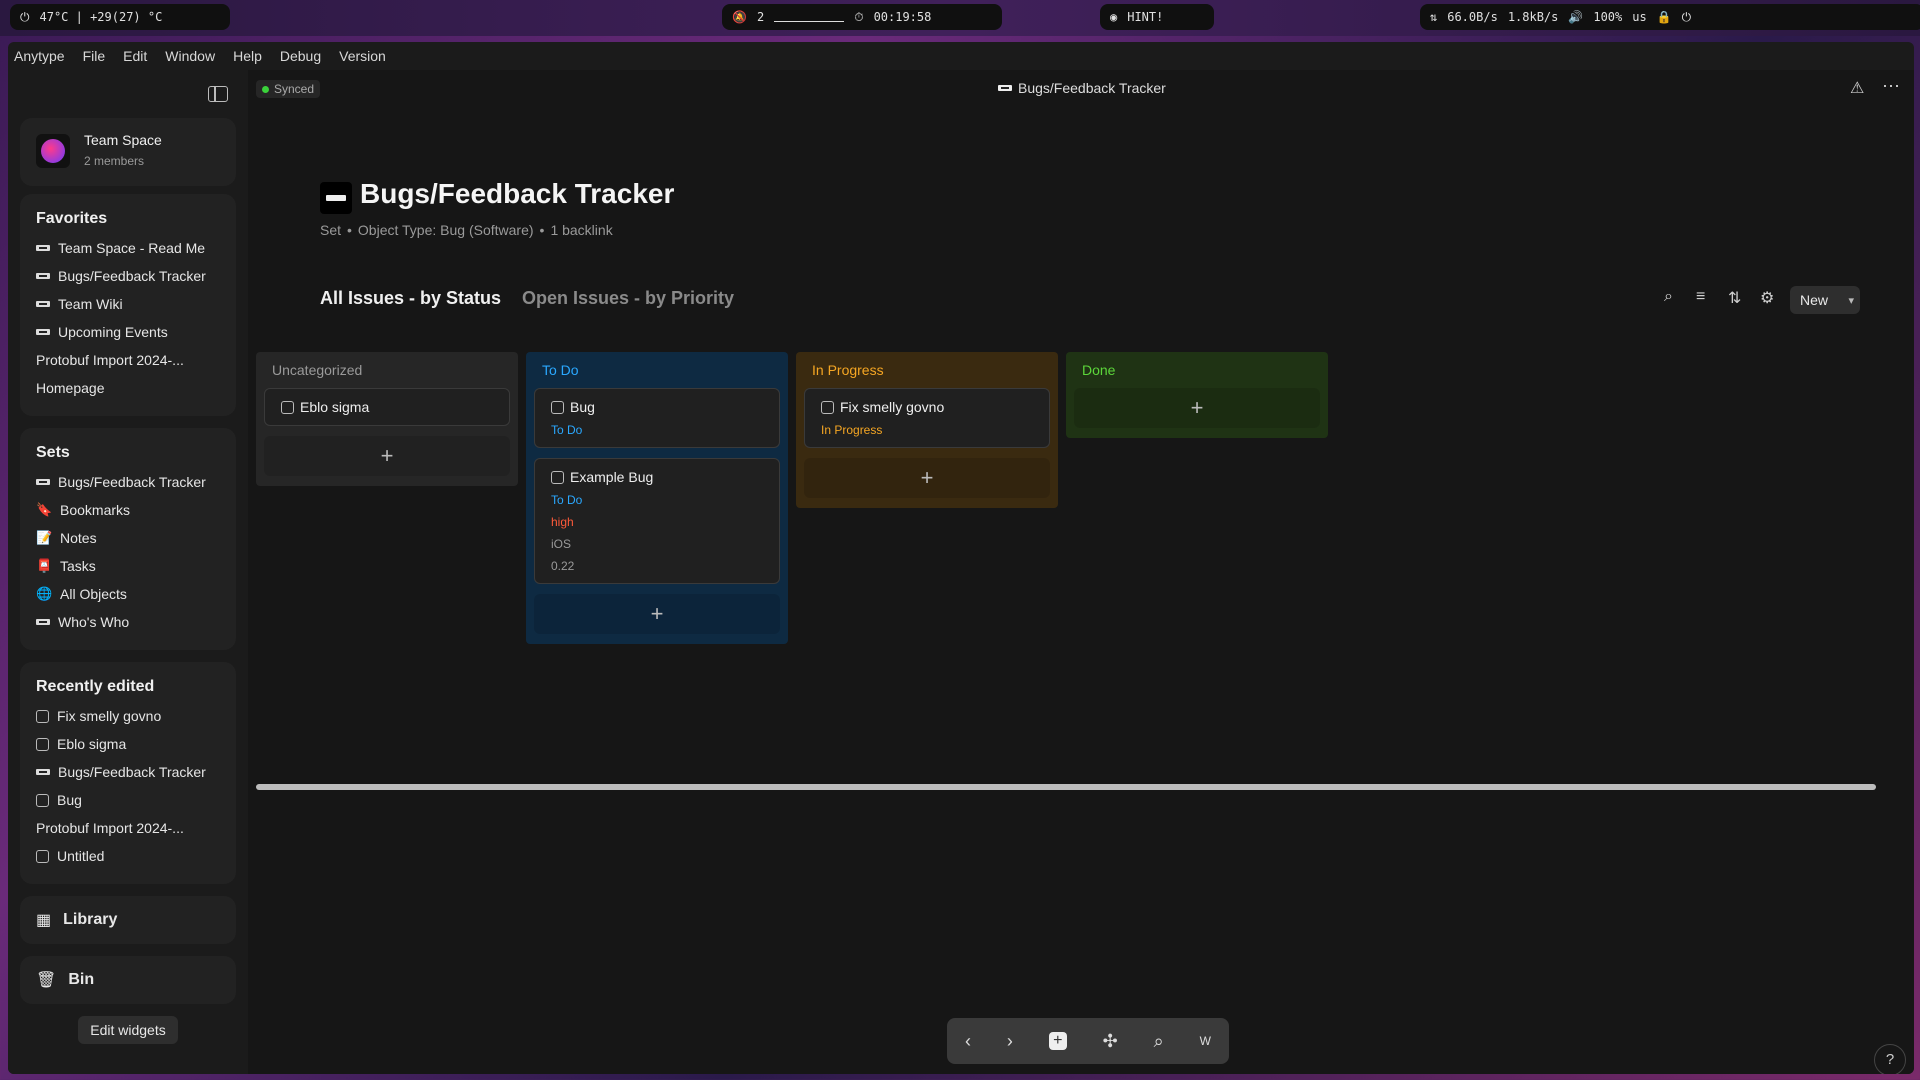  I want to click on menu-version: Version, so click(362, 56).